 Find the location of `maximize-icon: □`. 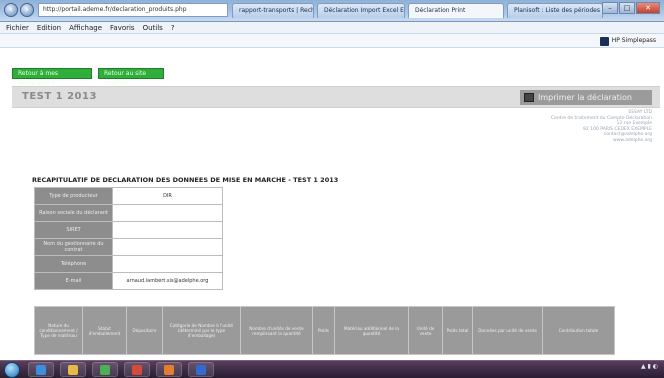

maximize-icon: □ is located at coordinates (627, 8).